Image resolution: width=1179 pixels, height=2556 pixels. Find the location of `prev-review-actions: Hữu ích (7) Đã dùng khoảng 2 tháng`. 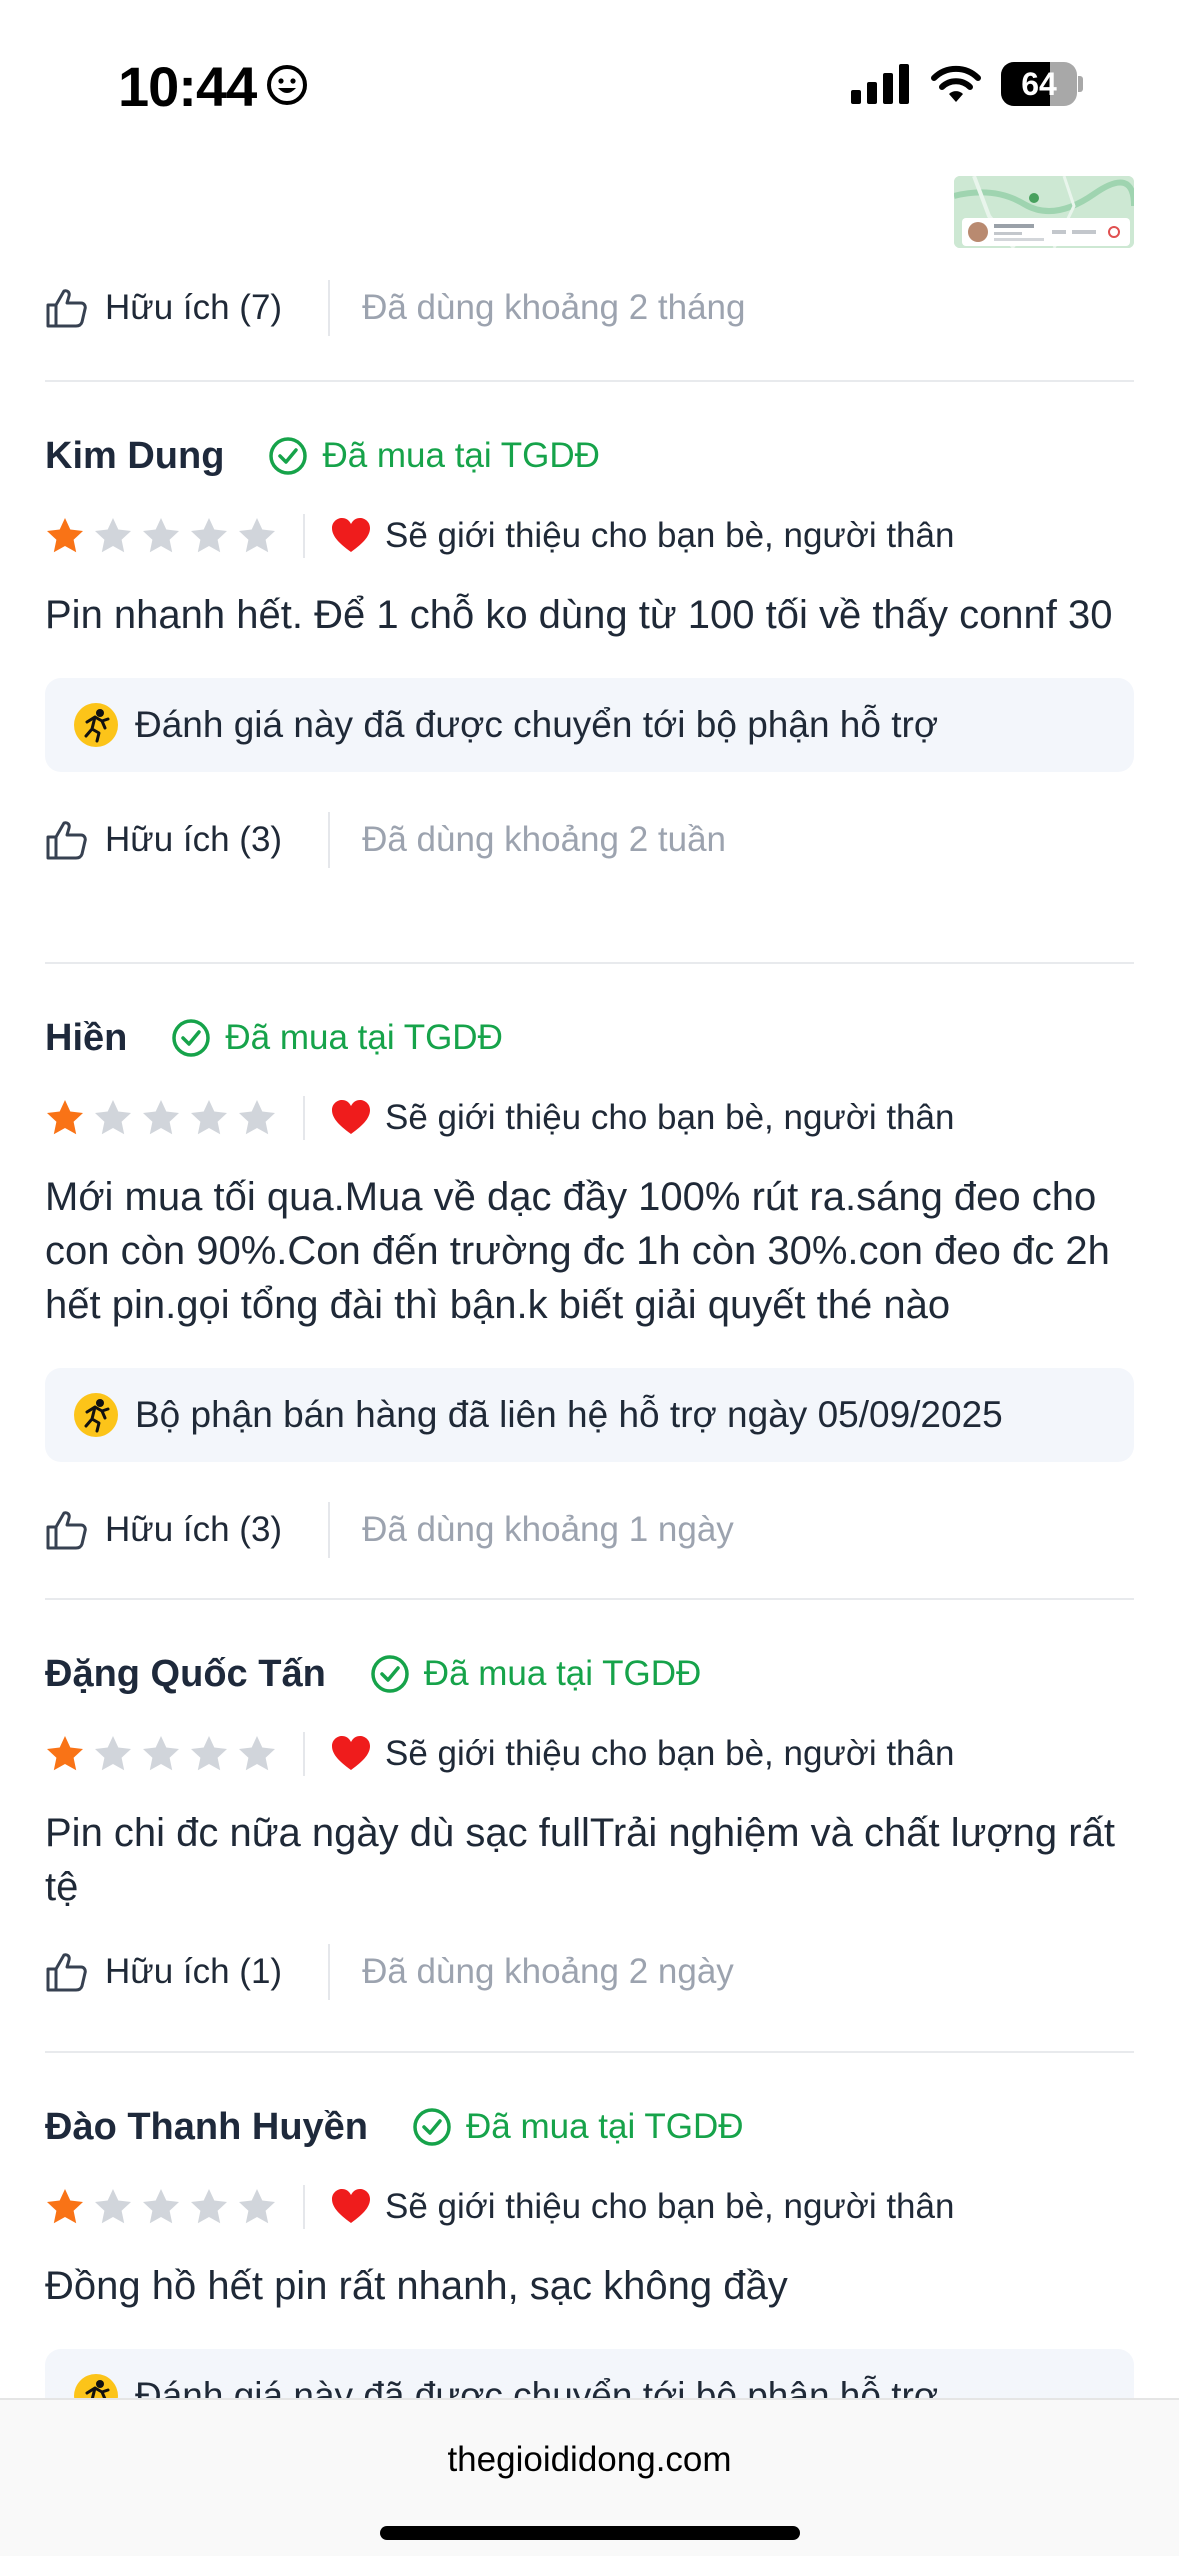

prev-review-actions: Hữu ích (7) Đã dùng khoảng 2 tháng is located at coordinates (395, 308).